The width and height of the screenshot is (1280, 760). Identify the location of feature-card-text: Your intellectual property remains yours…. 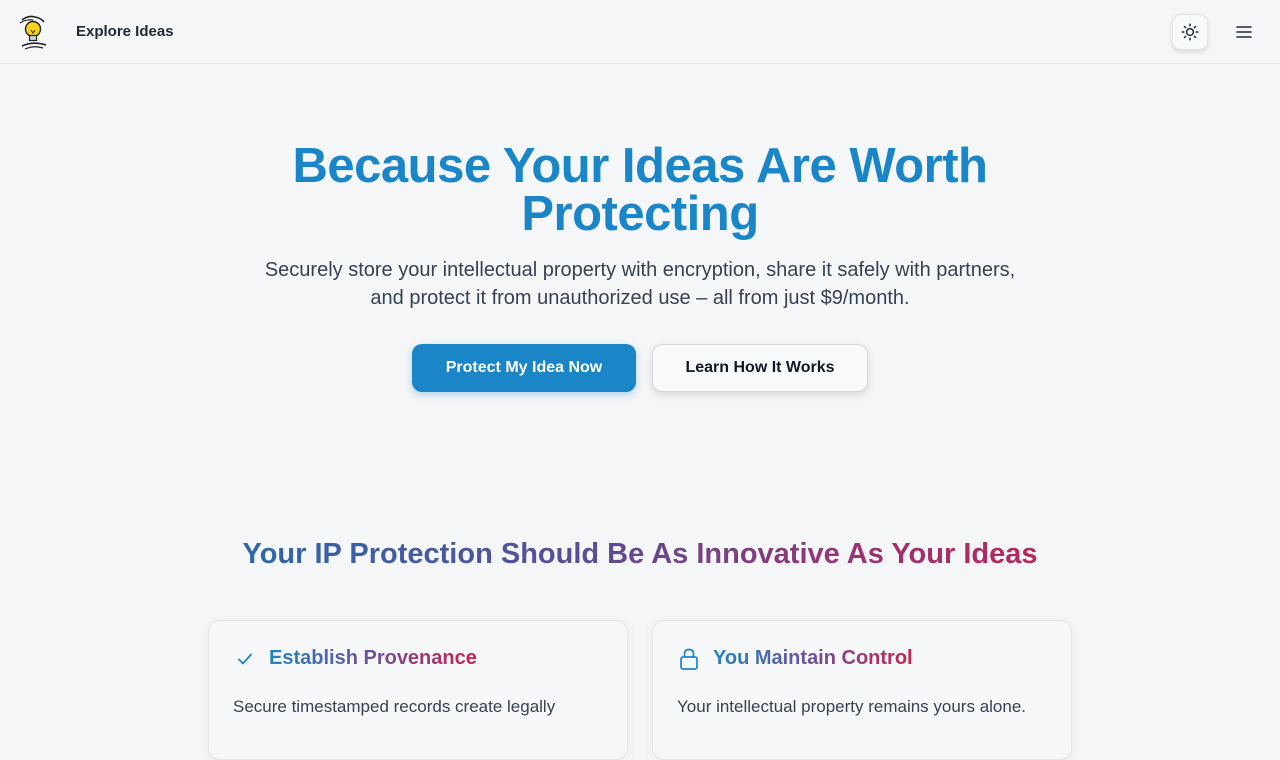
(852, 706).